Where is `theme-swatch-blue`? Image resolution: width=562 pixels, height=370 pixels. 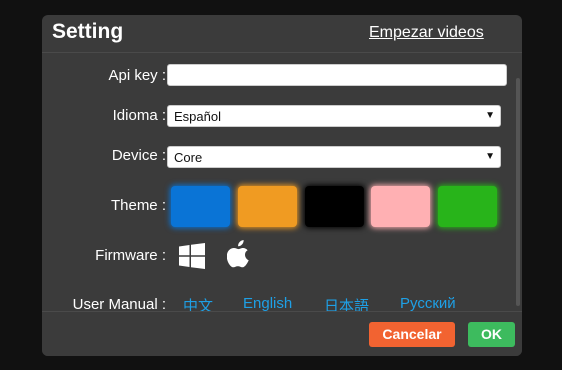
theme-swatch-blue is located at coordinates (200, 206).